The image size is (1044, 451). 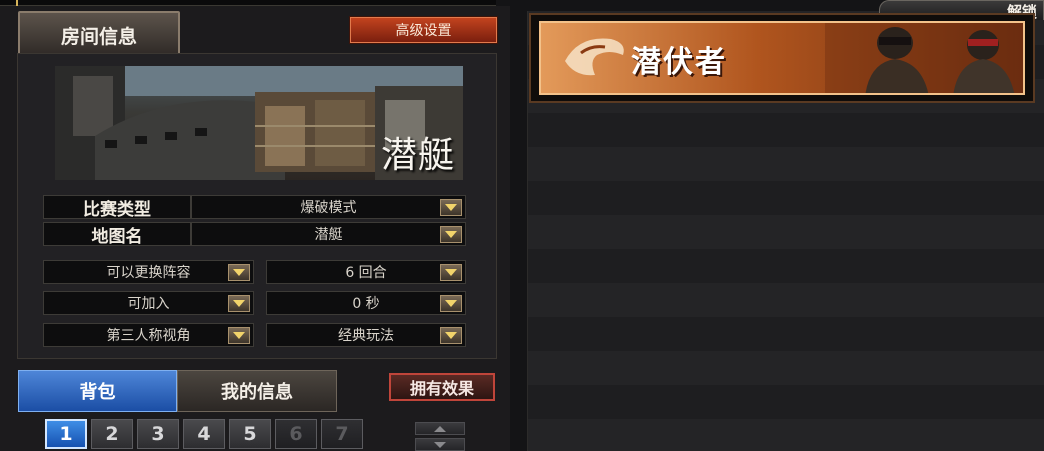 I want to click on page-button-2: 2, so click(x=112, y=434).